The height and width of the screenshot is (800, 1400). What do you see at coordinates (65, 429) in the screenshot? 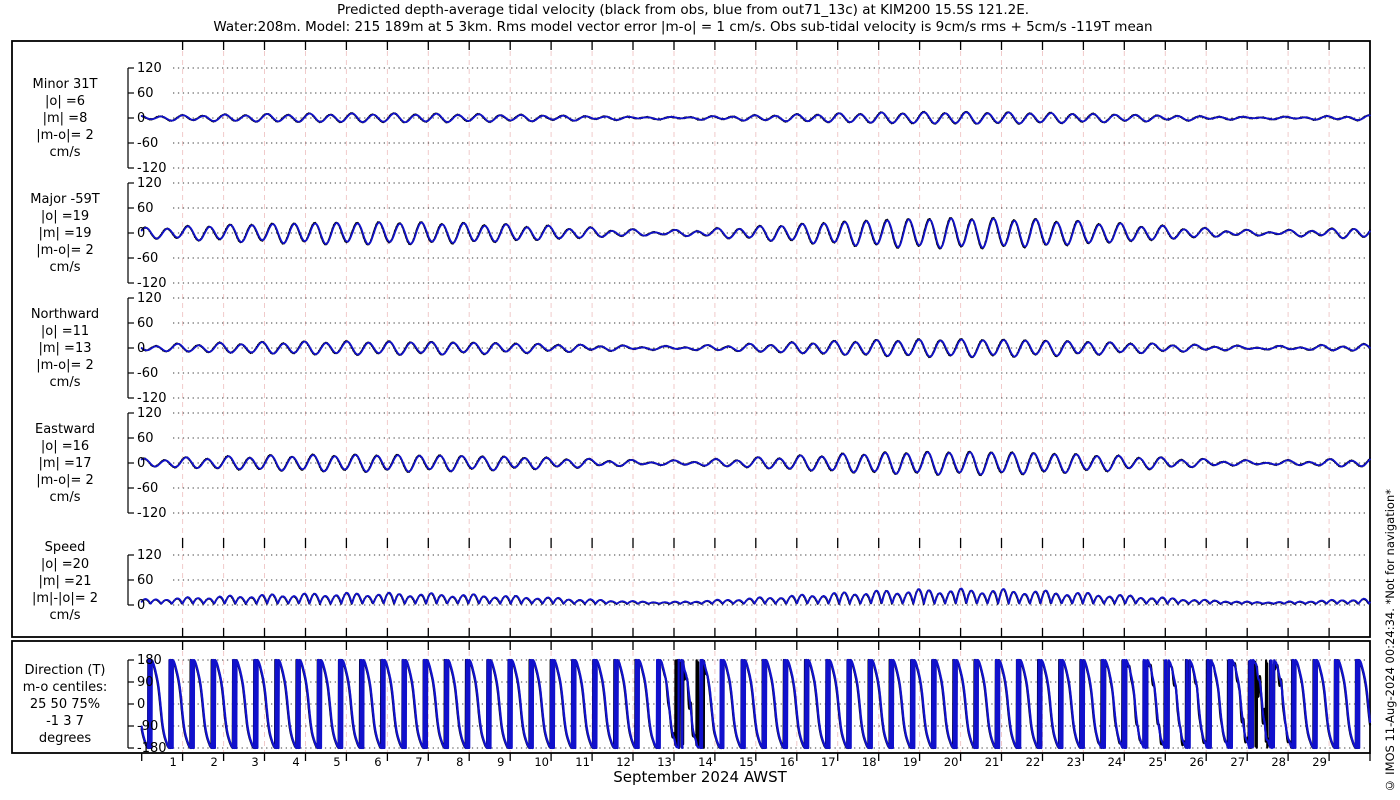
I see `panel-label-line: Eastward` at bounding box center [65, 429].